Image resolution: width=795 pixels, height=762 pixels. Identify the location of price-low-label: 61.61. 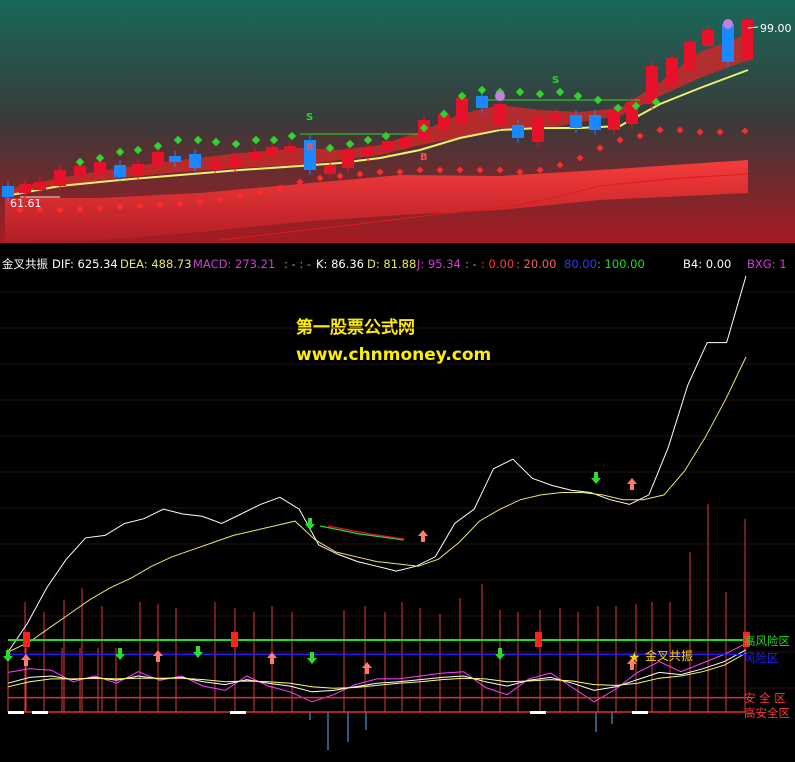
(26, 203).